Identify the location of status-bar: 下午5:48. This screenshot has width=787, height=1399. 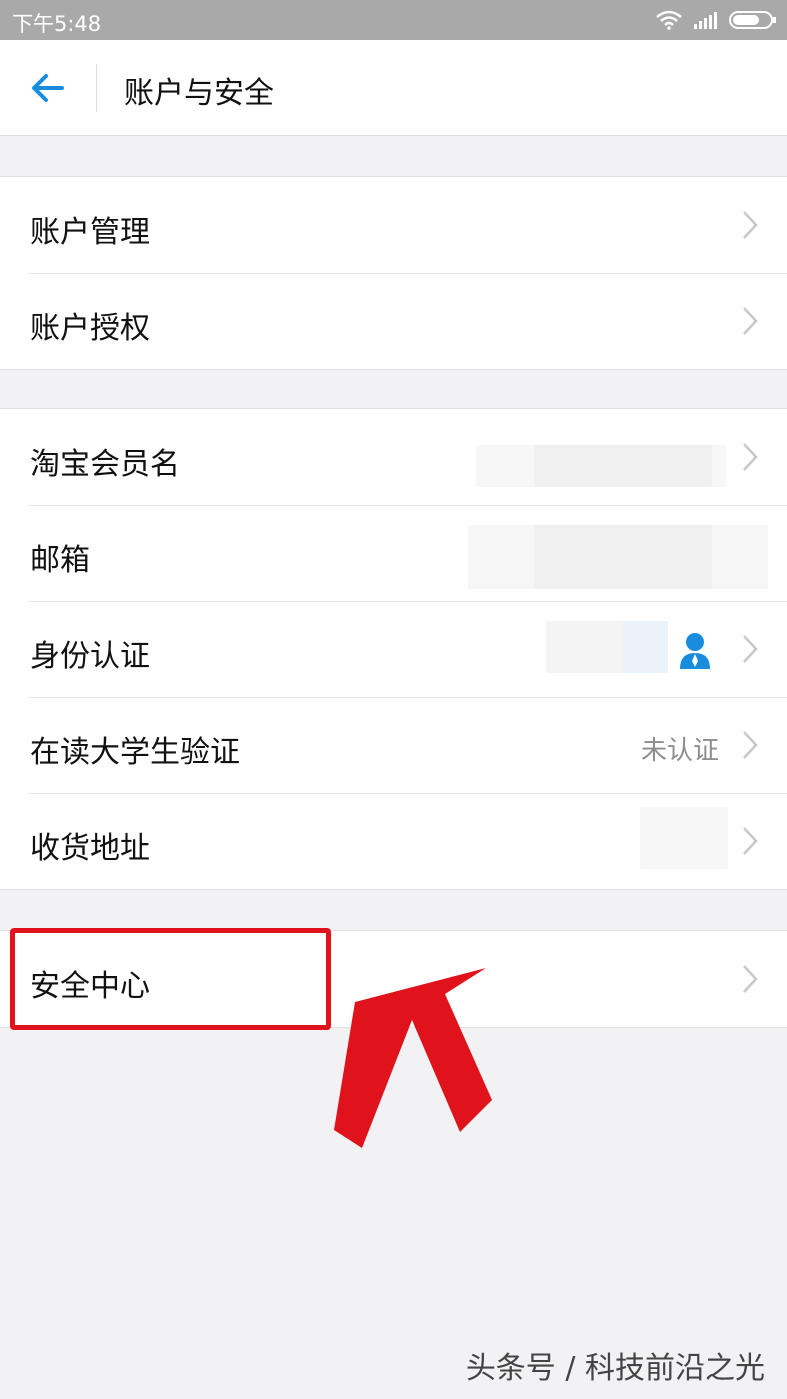
(393, 20).